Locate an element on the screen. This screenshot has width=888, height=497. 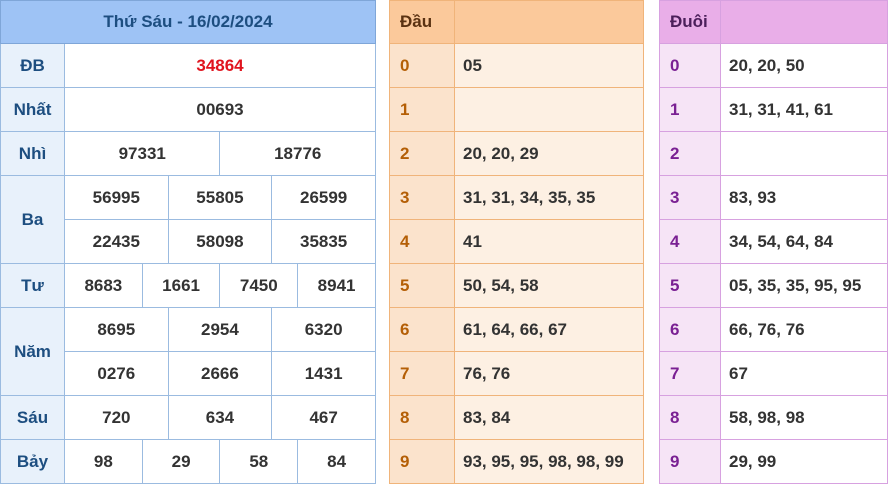
dau-header-blank is located at coordinates (549, 22).